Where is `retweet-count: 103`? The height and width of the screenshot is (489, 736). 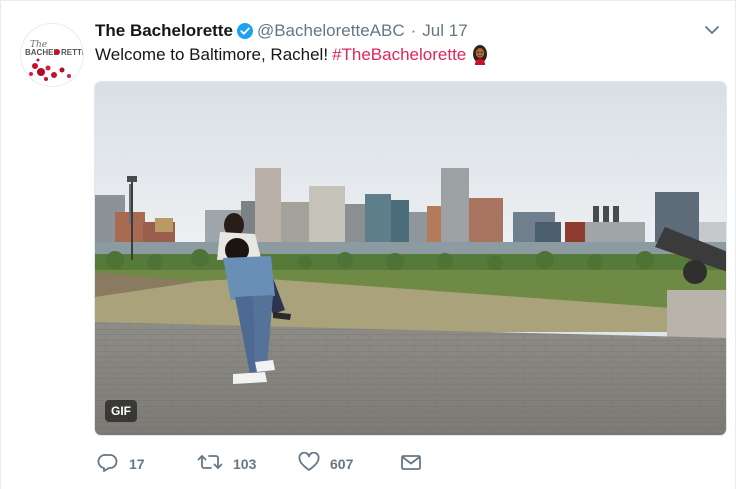 retweet-count: 103 is located at coordinates (245, 463).